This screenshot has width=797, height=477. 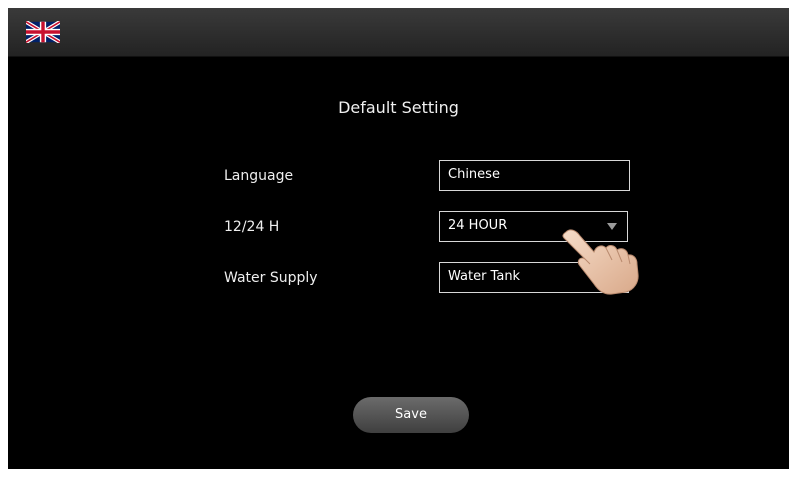 I want to click on water-supply-label: Water Supply, so click(x=271, y=278).